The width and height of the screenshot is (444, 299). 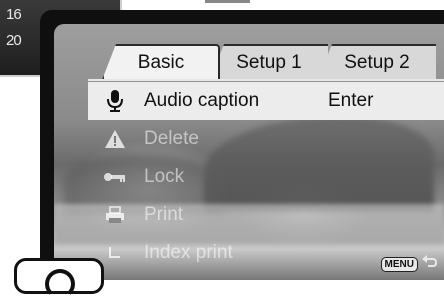 What do you see at coordinates (266, 139) in the screenshot?
I see `menu-item-delete: Delete` at bounding box center [266, 139].